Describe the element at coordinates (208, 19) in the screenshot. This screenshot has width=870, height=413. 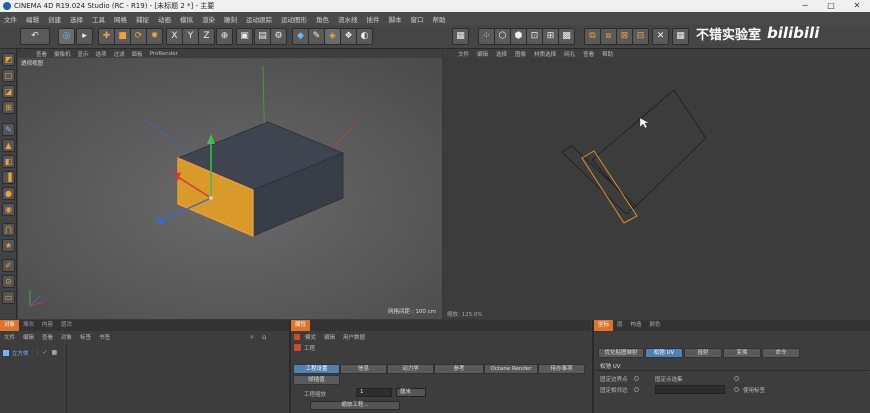
I see `menu-render: 渲染` at that location.